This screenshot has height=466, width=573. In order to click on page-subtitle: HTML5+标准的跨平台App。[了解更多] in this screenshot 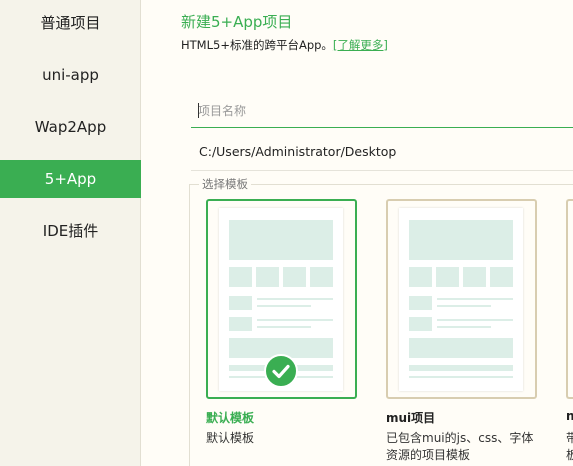, I will do `click(284, 45)`.